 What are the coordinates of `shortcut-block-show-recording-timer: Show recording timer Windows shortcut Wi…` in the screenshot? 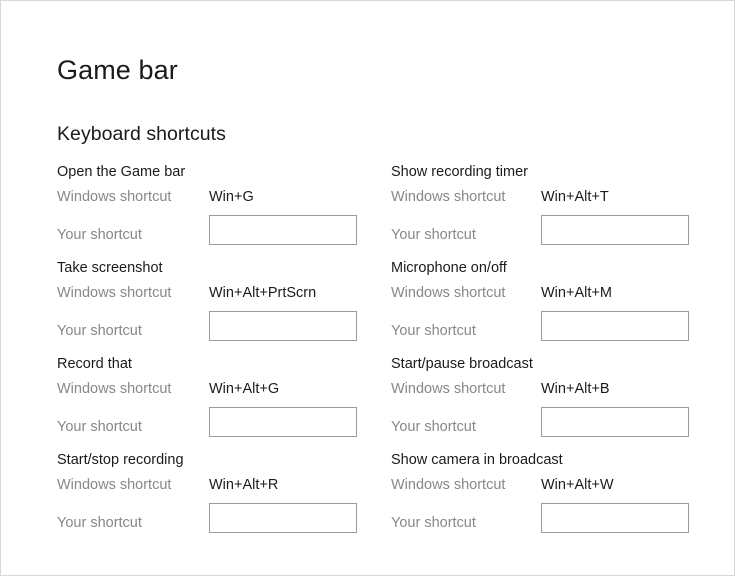 It's located at (561, 211).